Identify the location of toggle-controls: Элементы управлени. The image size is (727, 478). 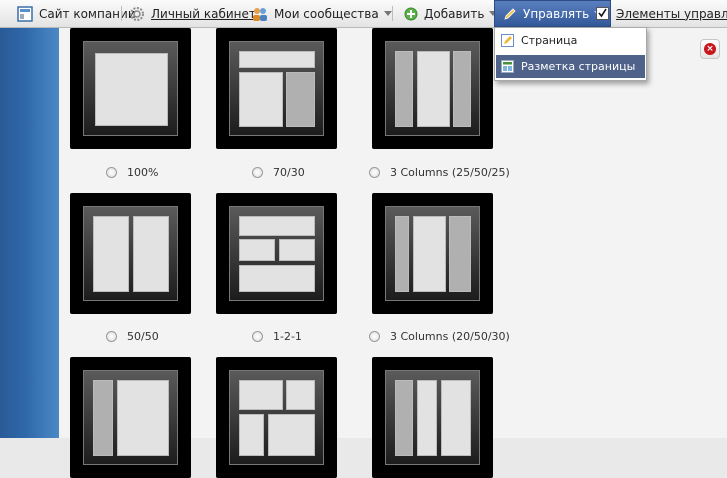
(661, 13).